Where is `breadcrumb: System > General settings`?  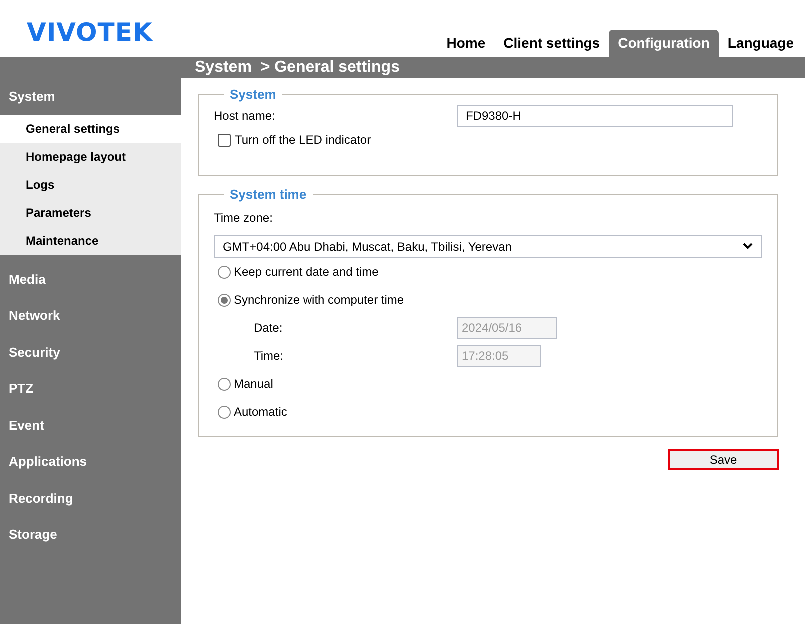 breadcrumb: System > General settings is located at coordinates (297, 68).